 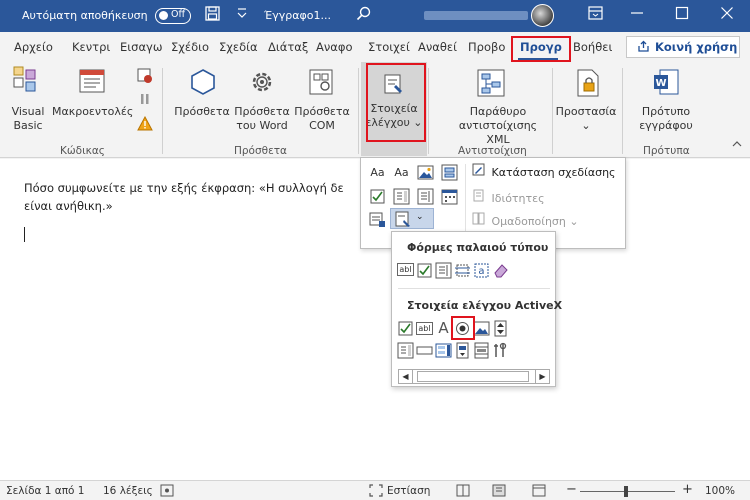 What do you see at coordinates (595, 15) in the screenshot?
I see `ribbon-display-options-icon` at bounding box center [595, 15].